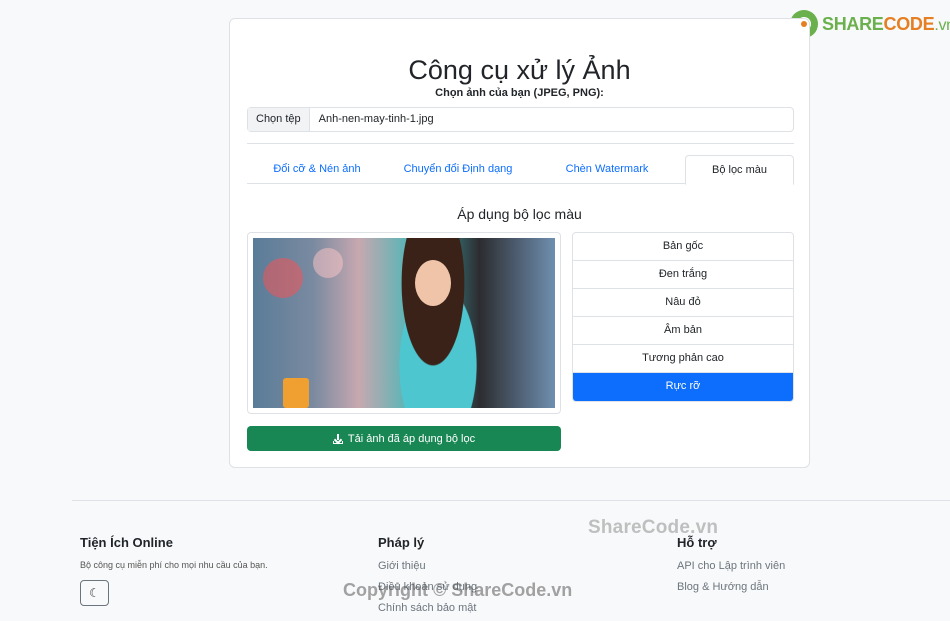  I want to click on tab-watermark: Chèn Watermark, so click(607, 169).